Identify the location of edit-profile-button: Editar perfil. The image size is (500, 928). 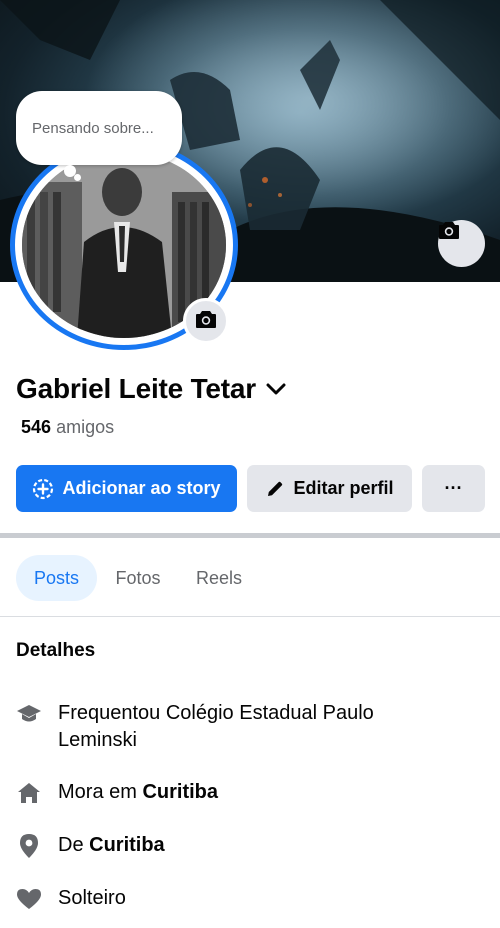
(329, 488).